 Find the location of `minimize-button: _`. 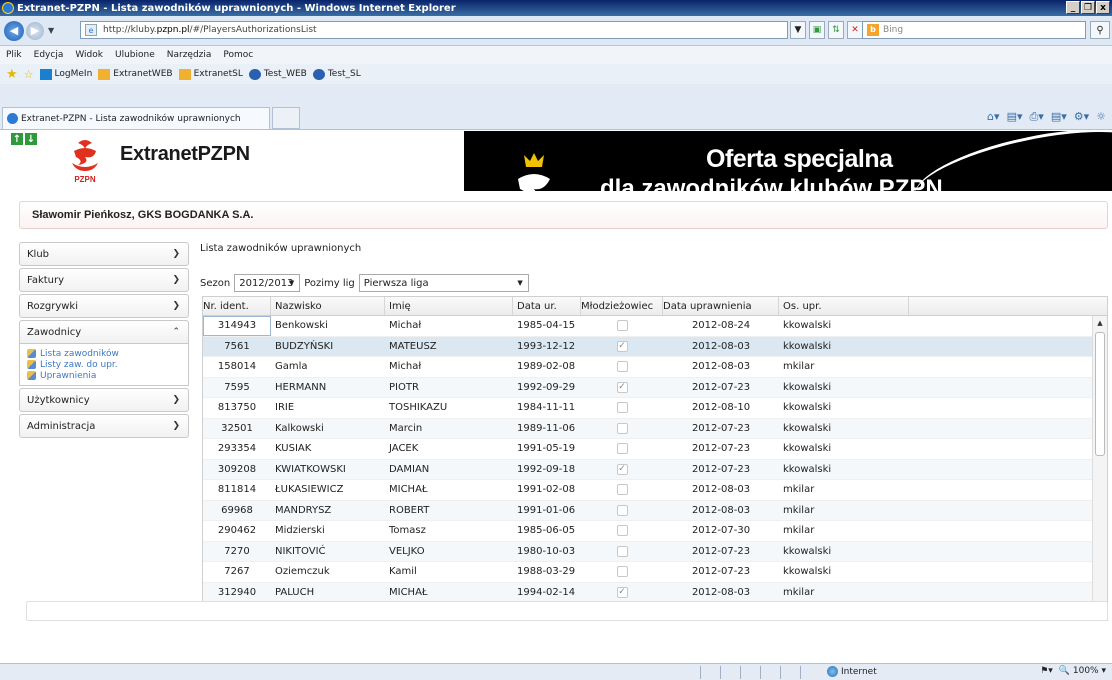

minimize-button: _ is located at coordinates (1073, 7).